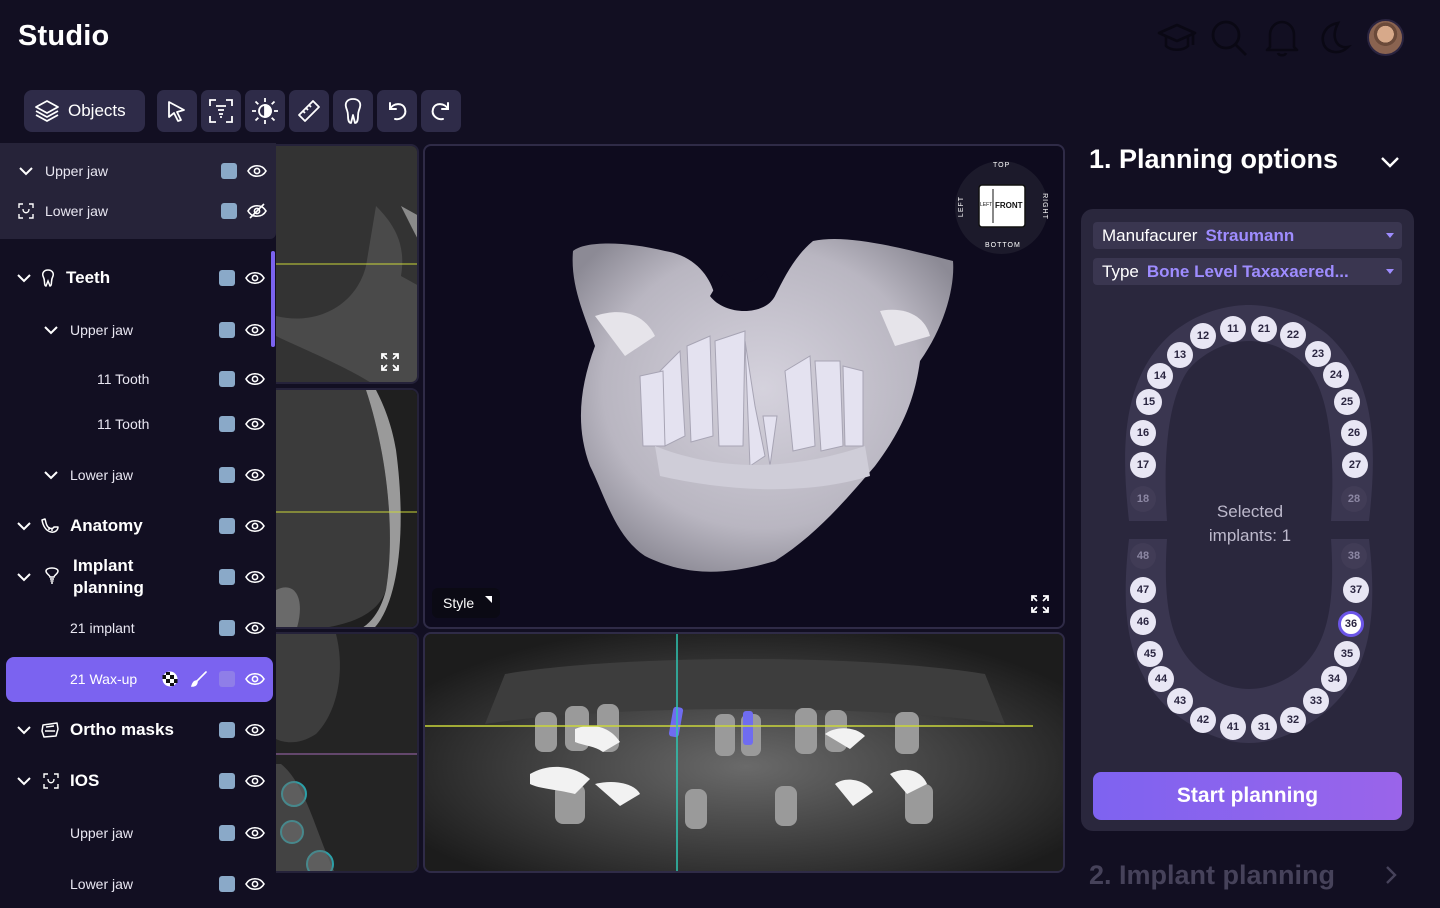  Describe the element at coordinates (138, 424) in the screenshot. I see `tree-item-tooth-b: 11 Tooth` at that location.